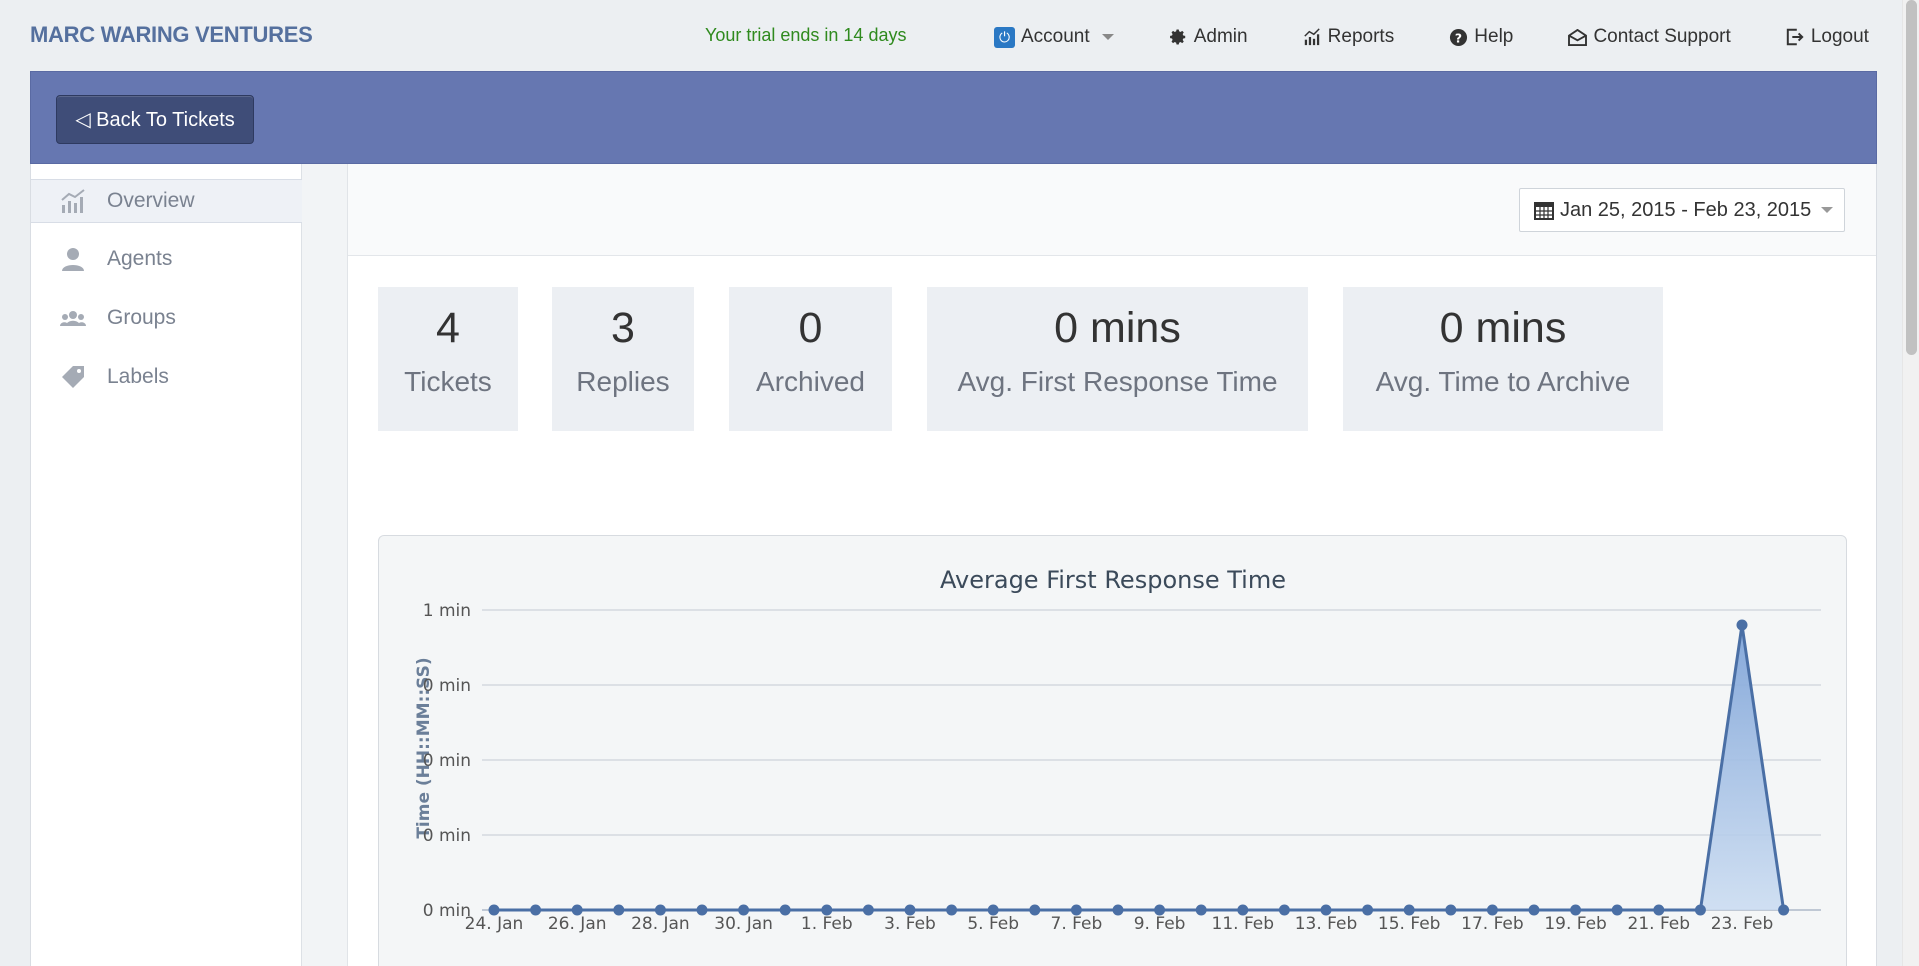  Describe the element at coordinates (1503, 359) in the screenshot. I see `stat-avg-time-to-archive: 0 mins Avg. Time to Archive` at that location.